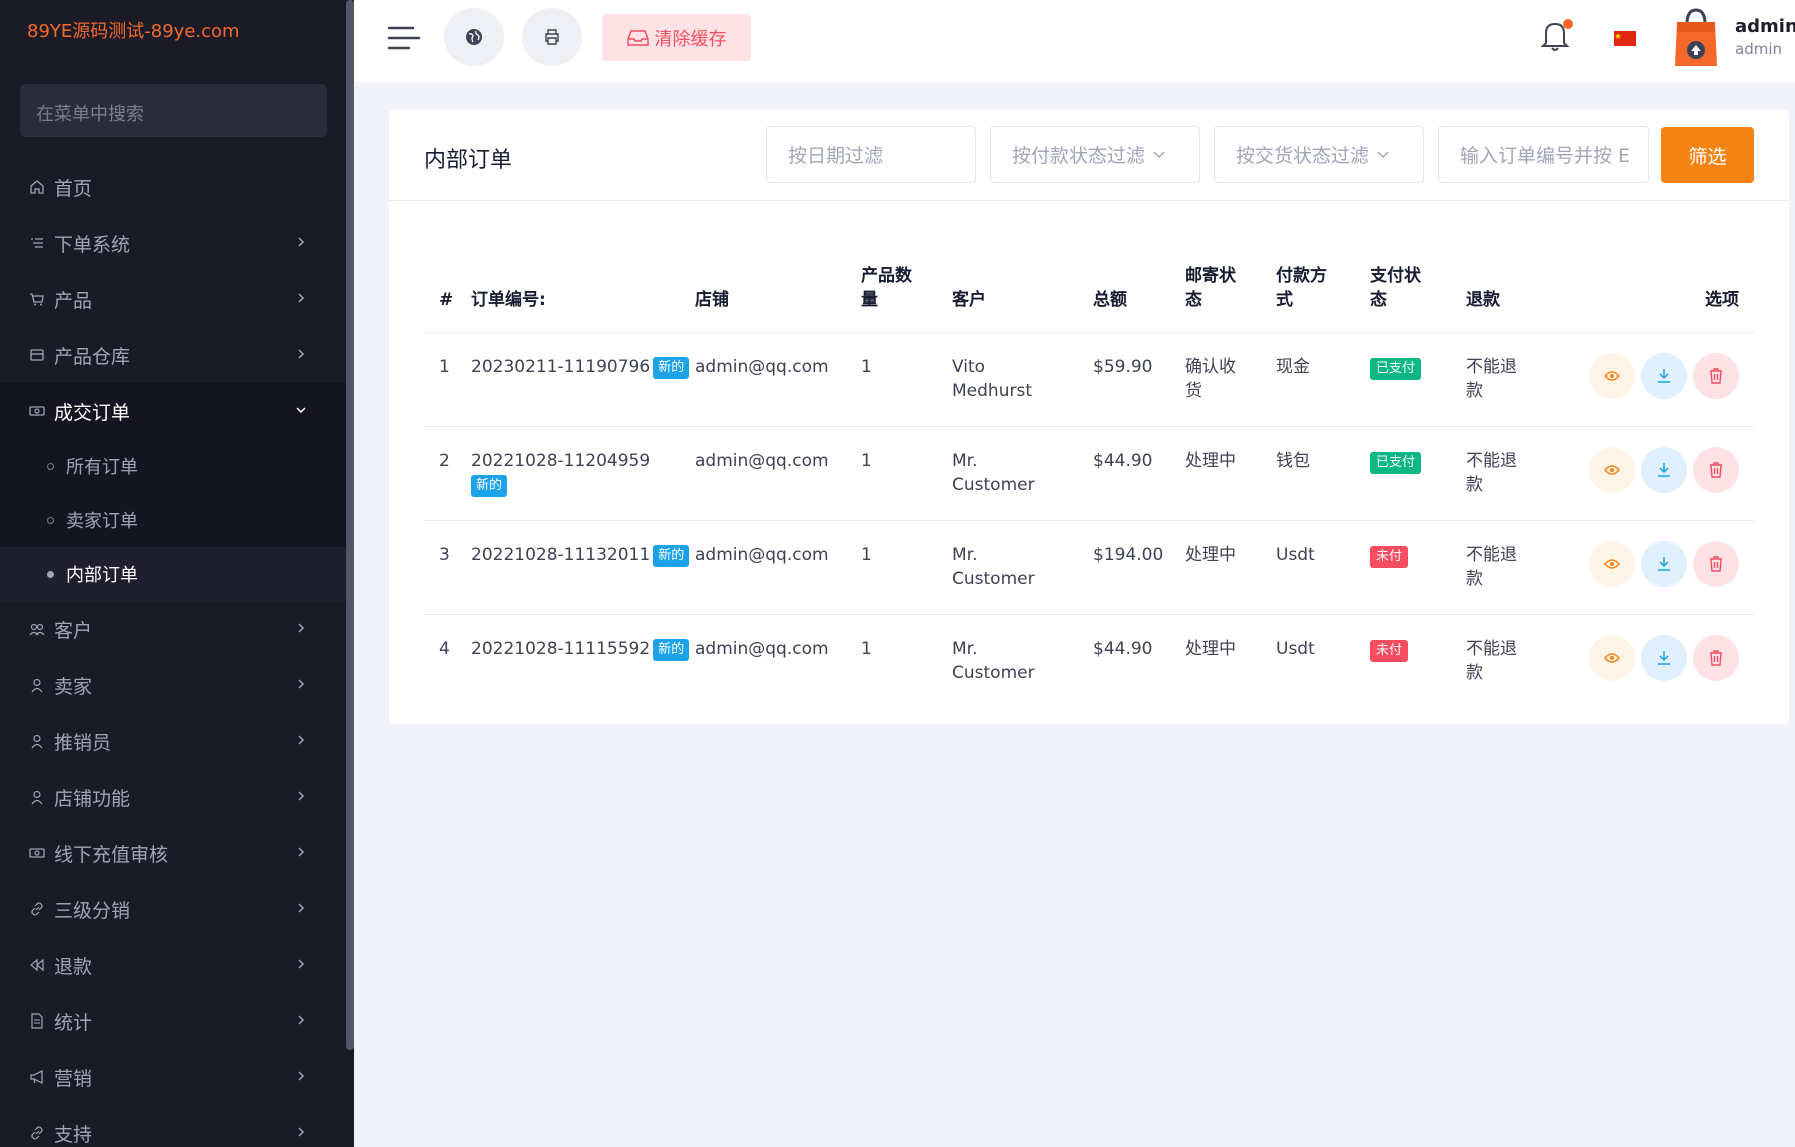 This screenshot has height=1147, width=1795. What do you see at coordinates (474, 37) in the screenshot?
I see `website-button` at bounding box center [474, 37].